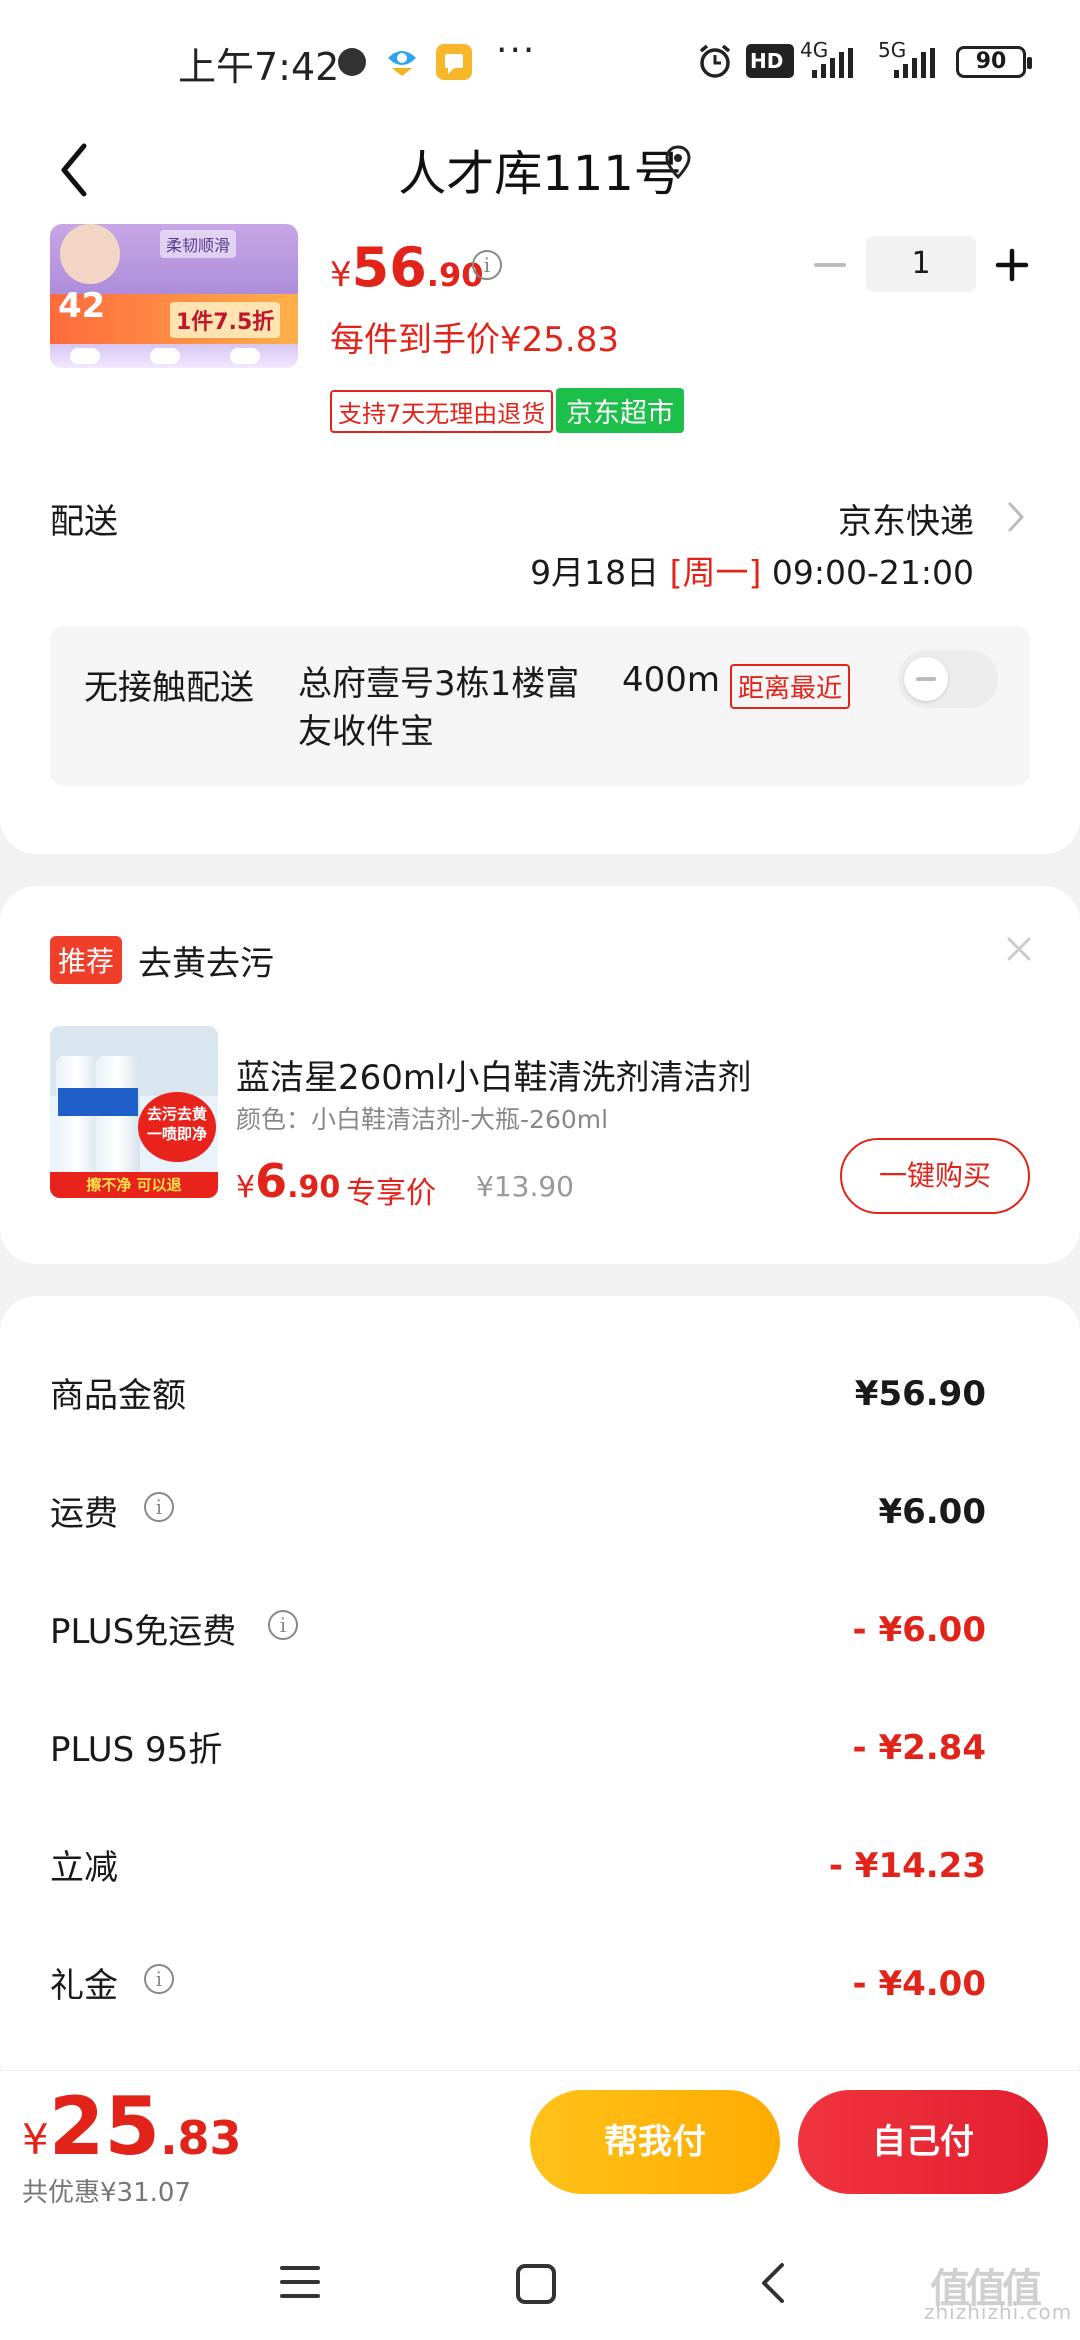 Image resolution: width=1080 pixels, height=2340 pixels. I want to click on summary-value-plus-free-shipping: - ¥6.00, so click(919, 1630).